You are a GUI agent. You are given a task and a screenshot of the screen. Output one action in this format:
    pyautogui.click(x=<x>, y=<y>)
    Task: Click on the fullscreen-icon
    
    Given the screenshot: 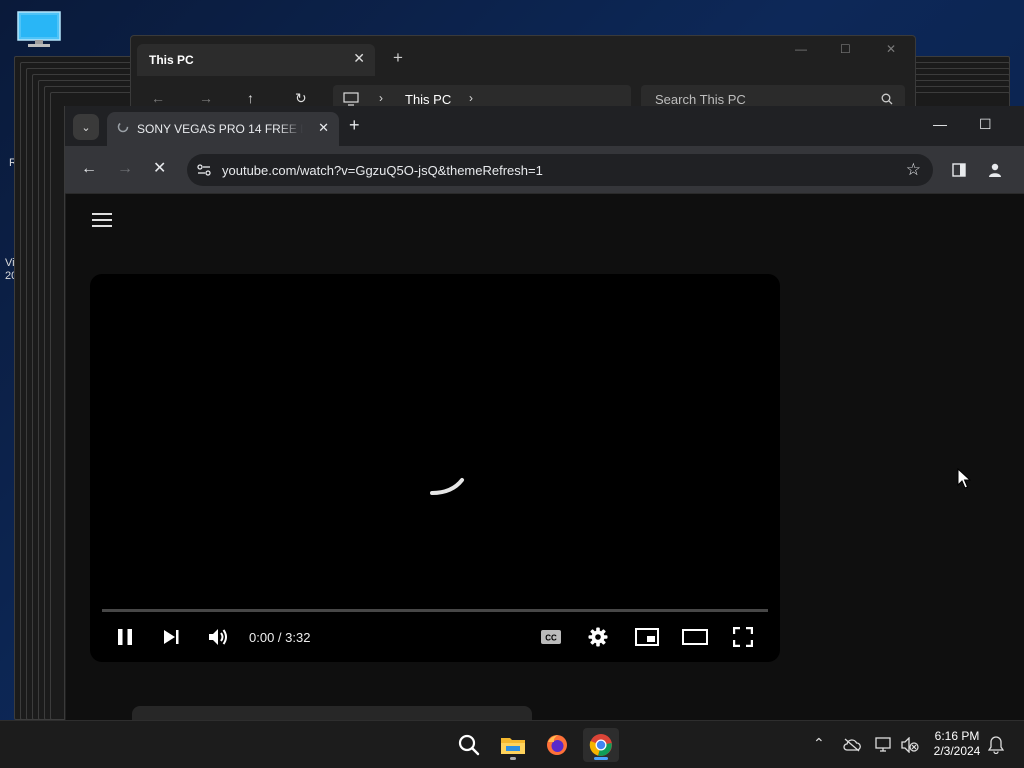 What is the action you would take?
    pyautogui.click(x=743, y=637)
    